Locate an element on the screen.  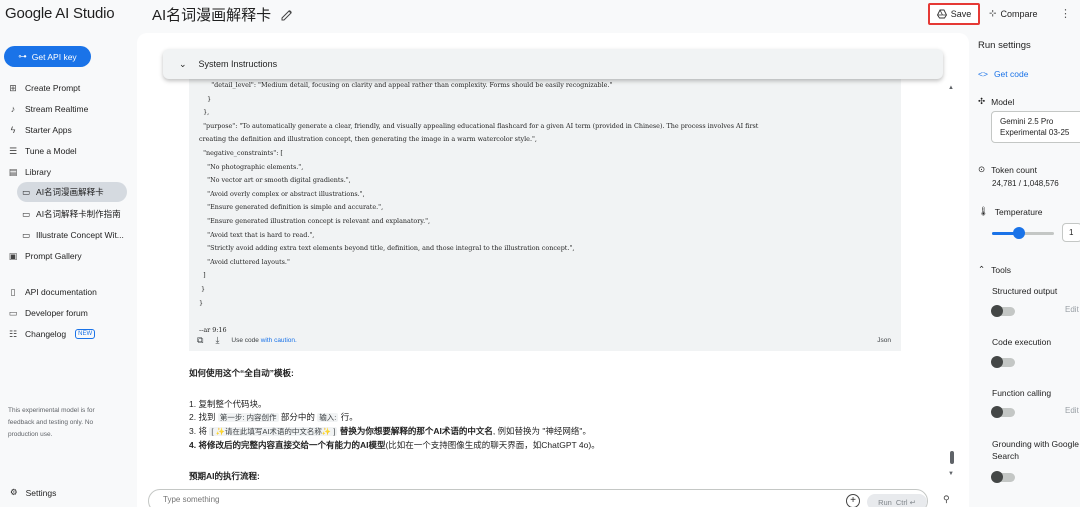
download-icon: ⤓ is located at coordinates (217, 340).